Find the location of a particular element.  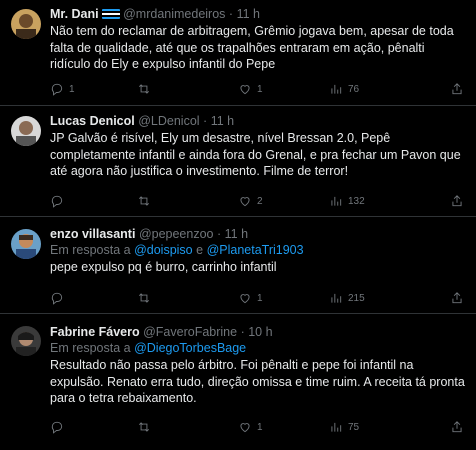

tweet-header: Mr. Dani @mrdanimedeiros · 11 h is located at coordinates (259, 14).